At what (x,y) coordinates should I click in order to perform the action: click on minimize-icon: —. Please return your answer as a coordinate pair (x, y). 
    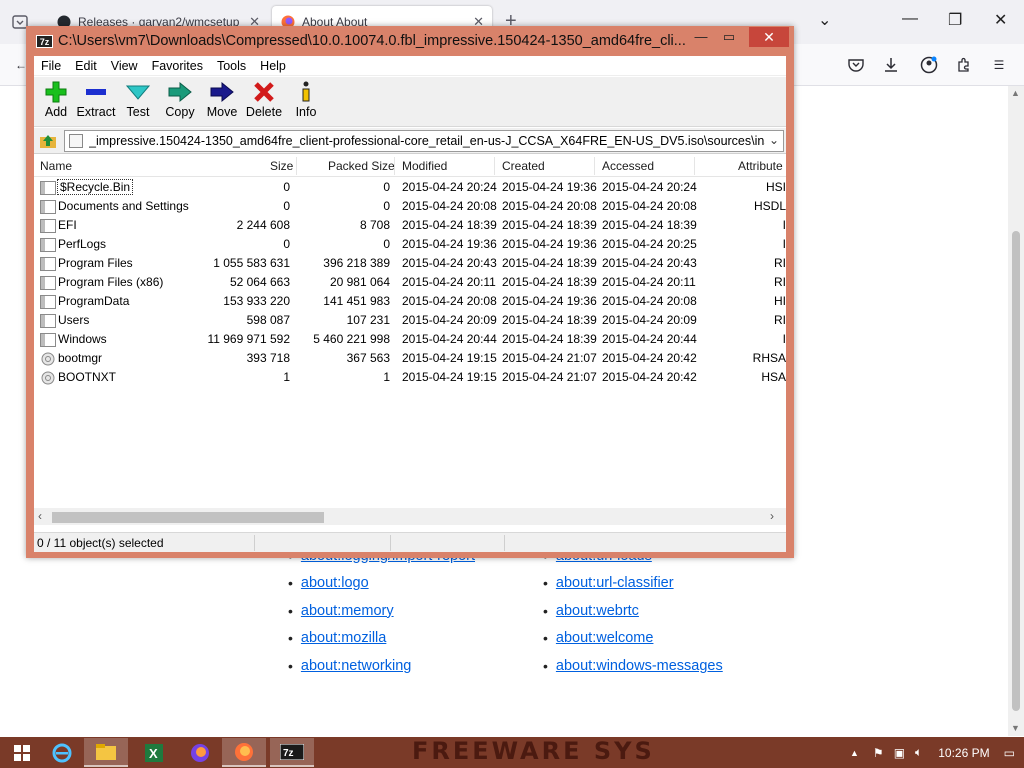
    Looking at the image, I should click on (910, 19).